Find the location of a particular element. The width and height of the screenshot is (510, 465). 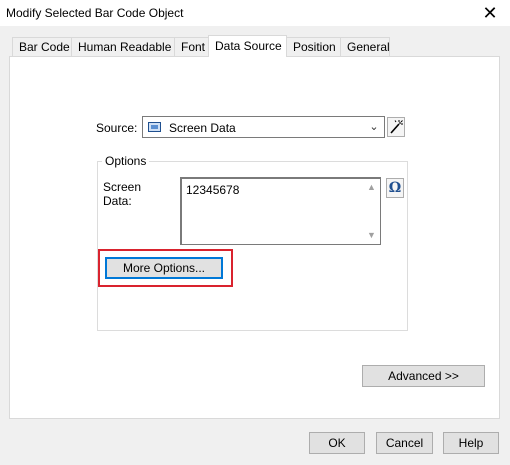

chevron-down-icon: ⌄ is located at coordinates (374, 127).